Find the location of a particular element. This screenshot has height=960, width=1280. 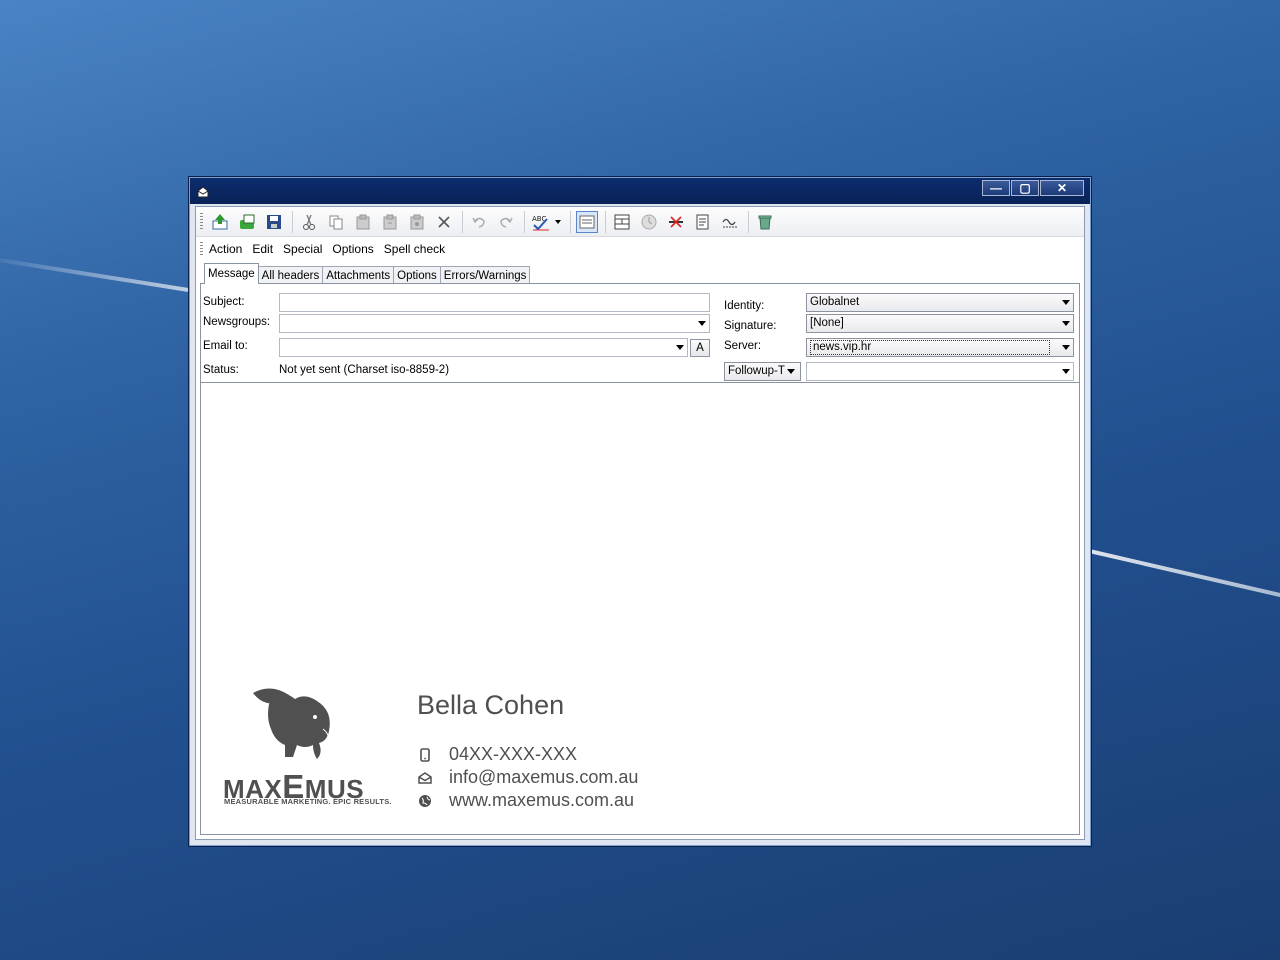

tab-message: Message is located at coordinates (231, 273).